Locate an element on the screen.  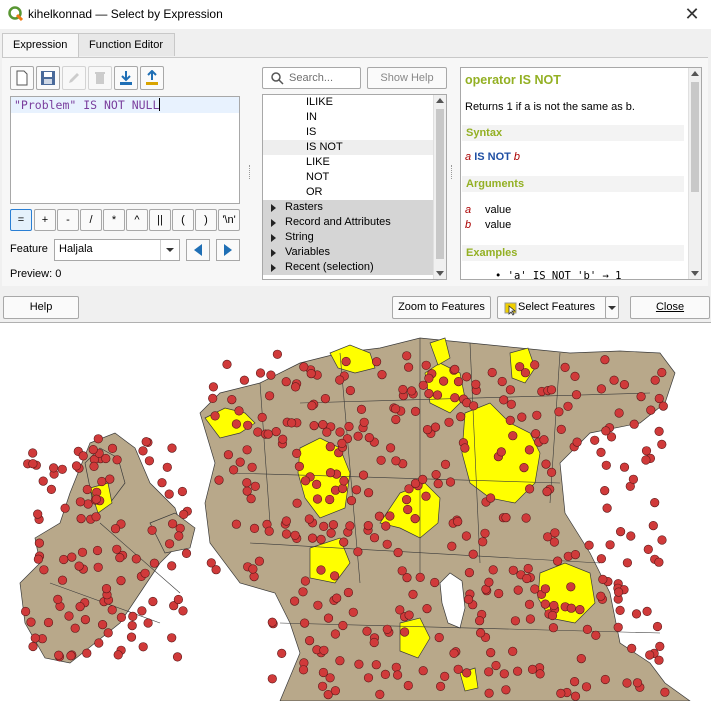
list-item: IS is located at coordinates (348, 132).